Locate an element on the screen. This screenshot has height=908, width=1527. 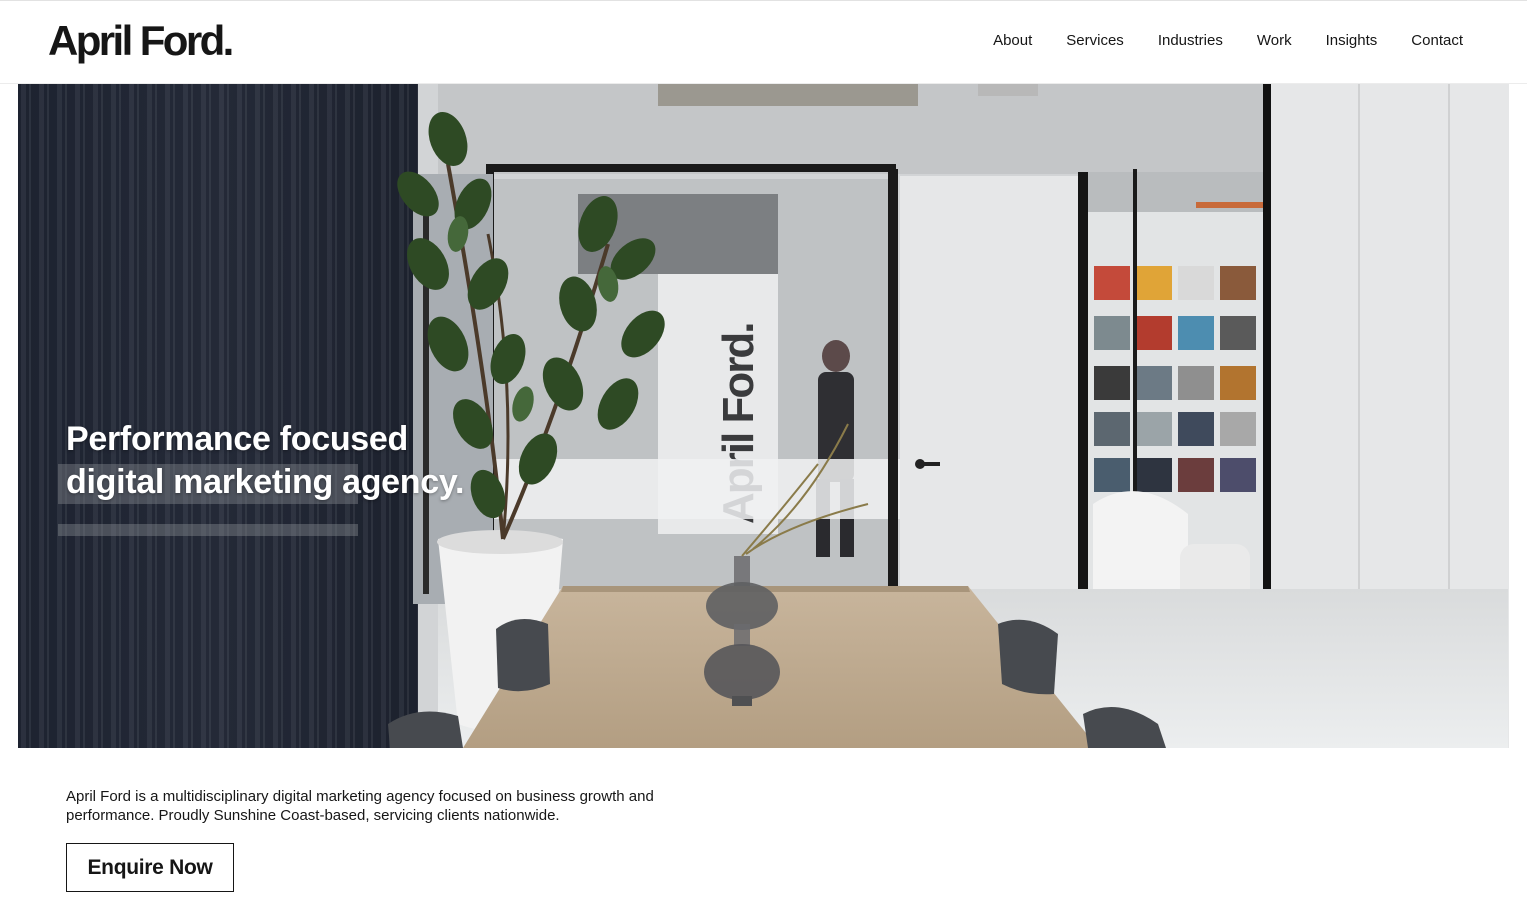
nav-link-industries: Industries is located at coordinates (1190, 40).